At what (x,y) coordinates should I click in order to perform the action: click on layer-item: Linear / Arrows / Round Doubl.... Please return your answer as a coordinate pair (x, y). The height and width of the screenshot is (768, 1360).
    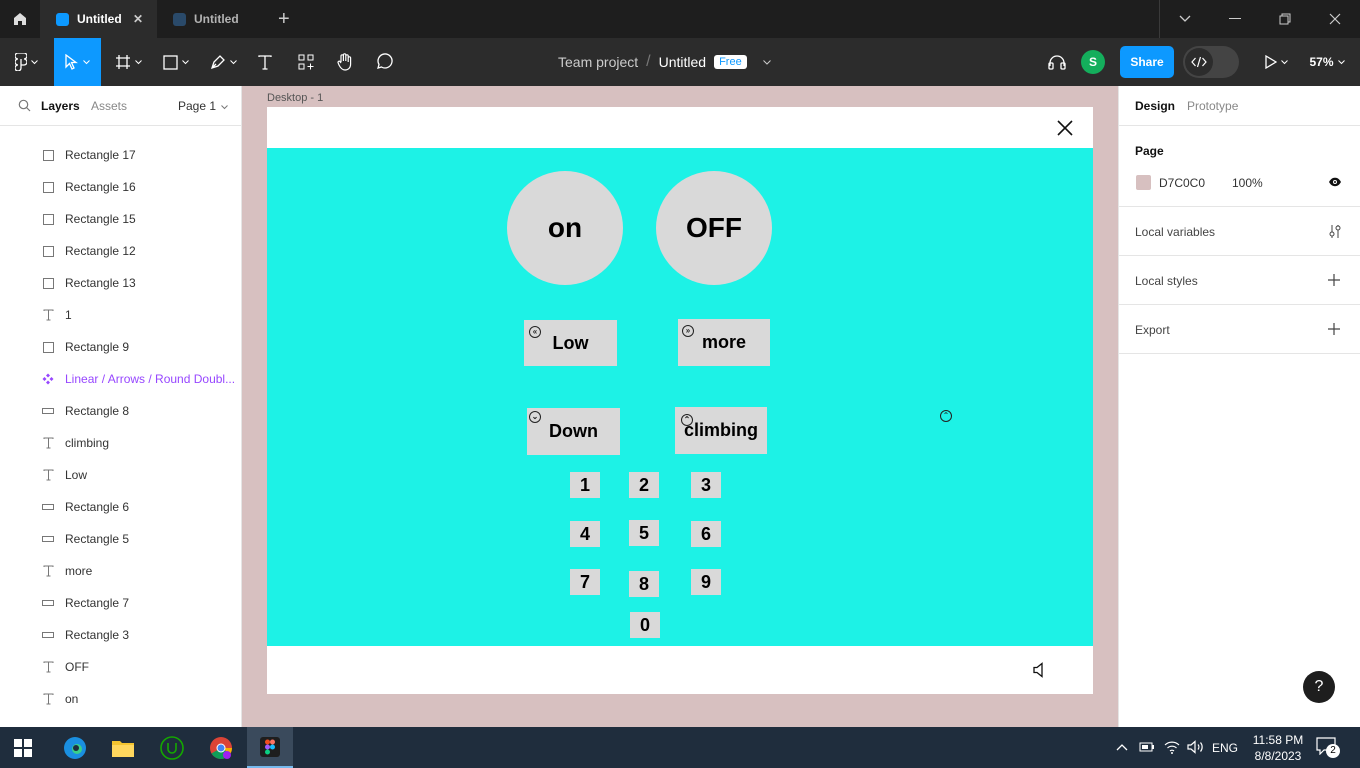
    Looking at the image, I should click on (120, 379).